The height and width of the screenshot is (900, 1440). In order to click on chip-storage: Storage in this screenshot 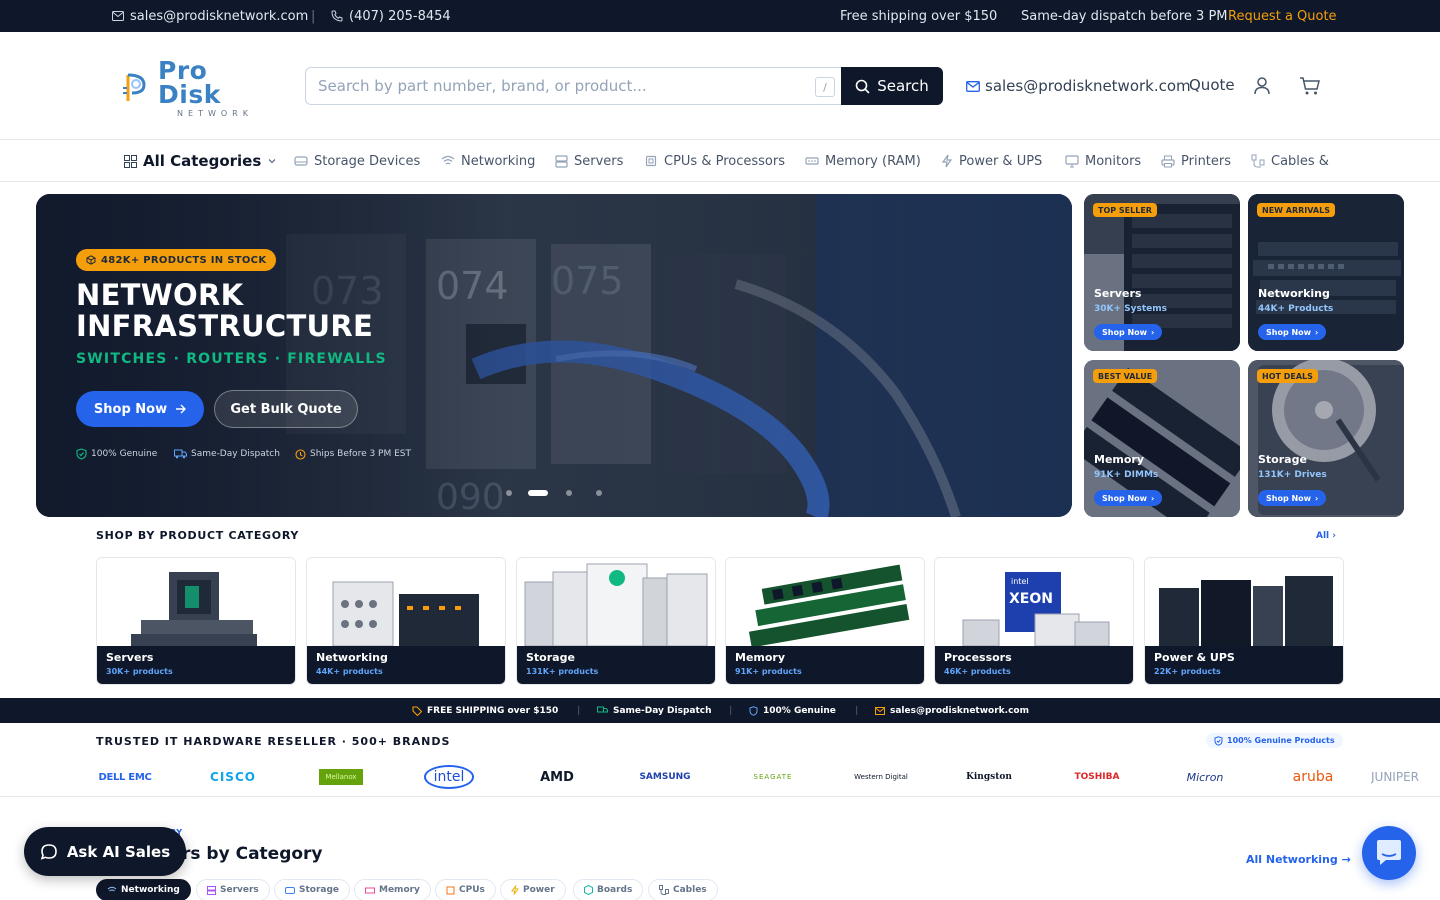, I will do `click(312, 889)`.